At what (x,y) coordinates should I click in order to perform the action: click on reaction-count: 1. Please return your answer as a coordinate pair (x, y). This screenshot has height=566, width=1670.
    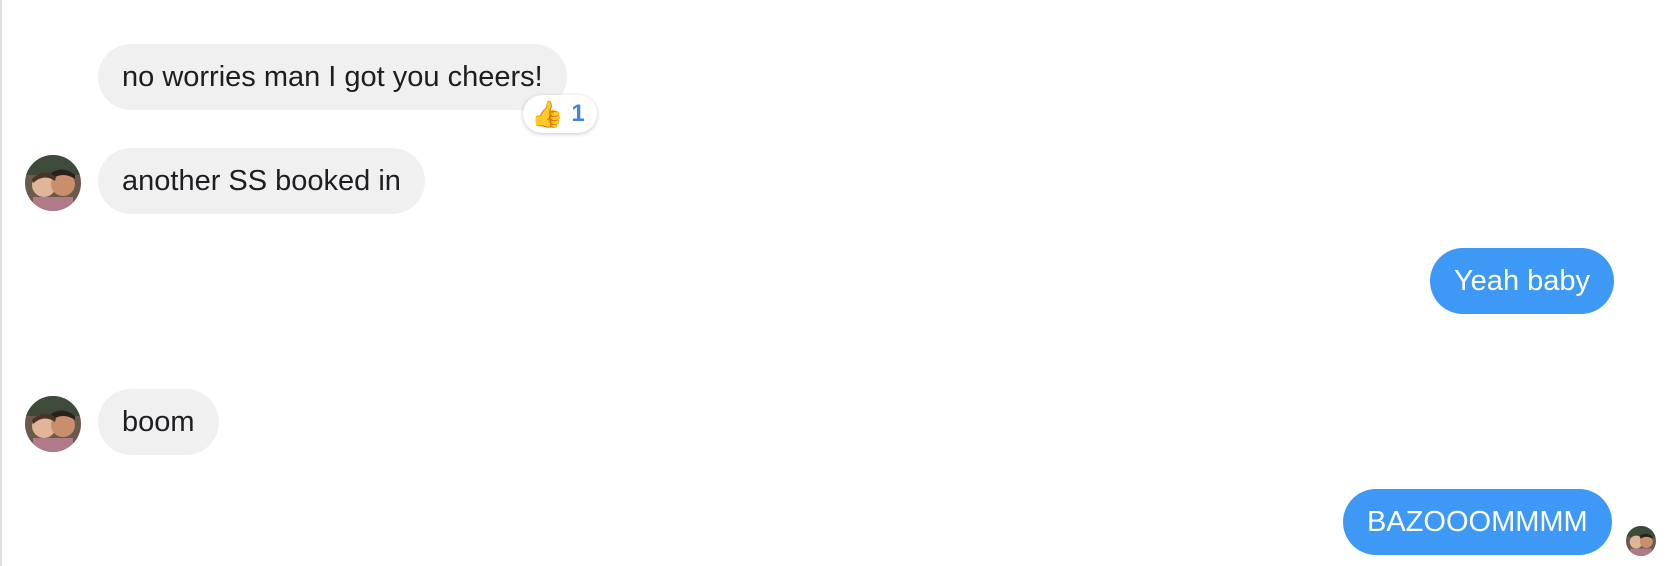
    Looking at the image, I should click on (578, 113).